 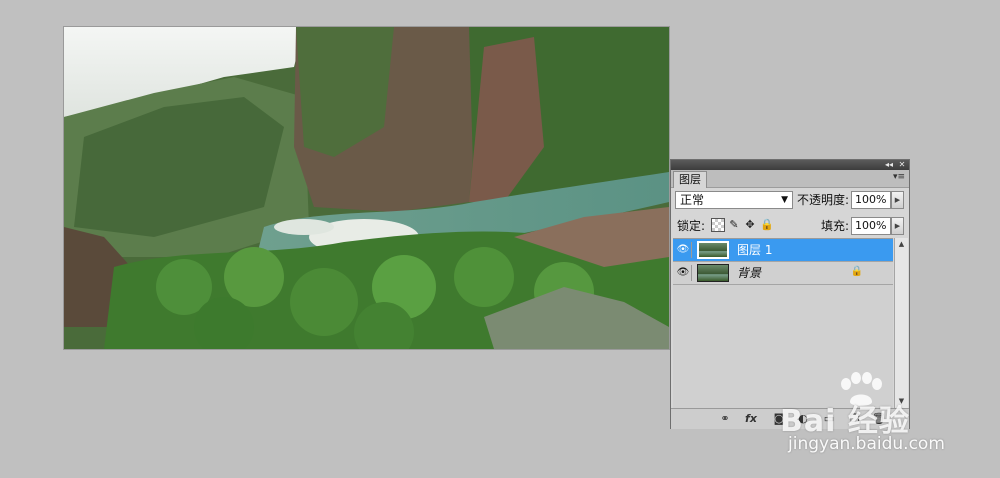 I want to click on fill-input: 100%, so click(x=871, y=226).